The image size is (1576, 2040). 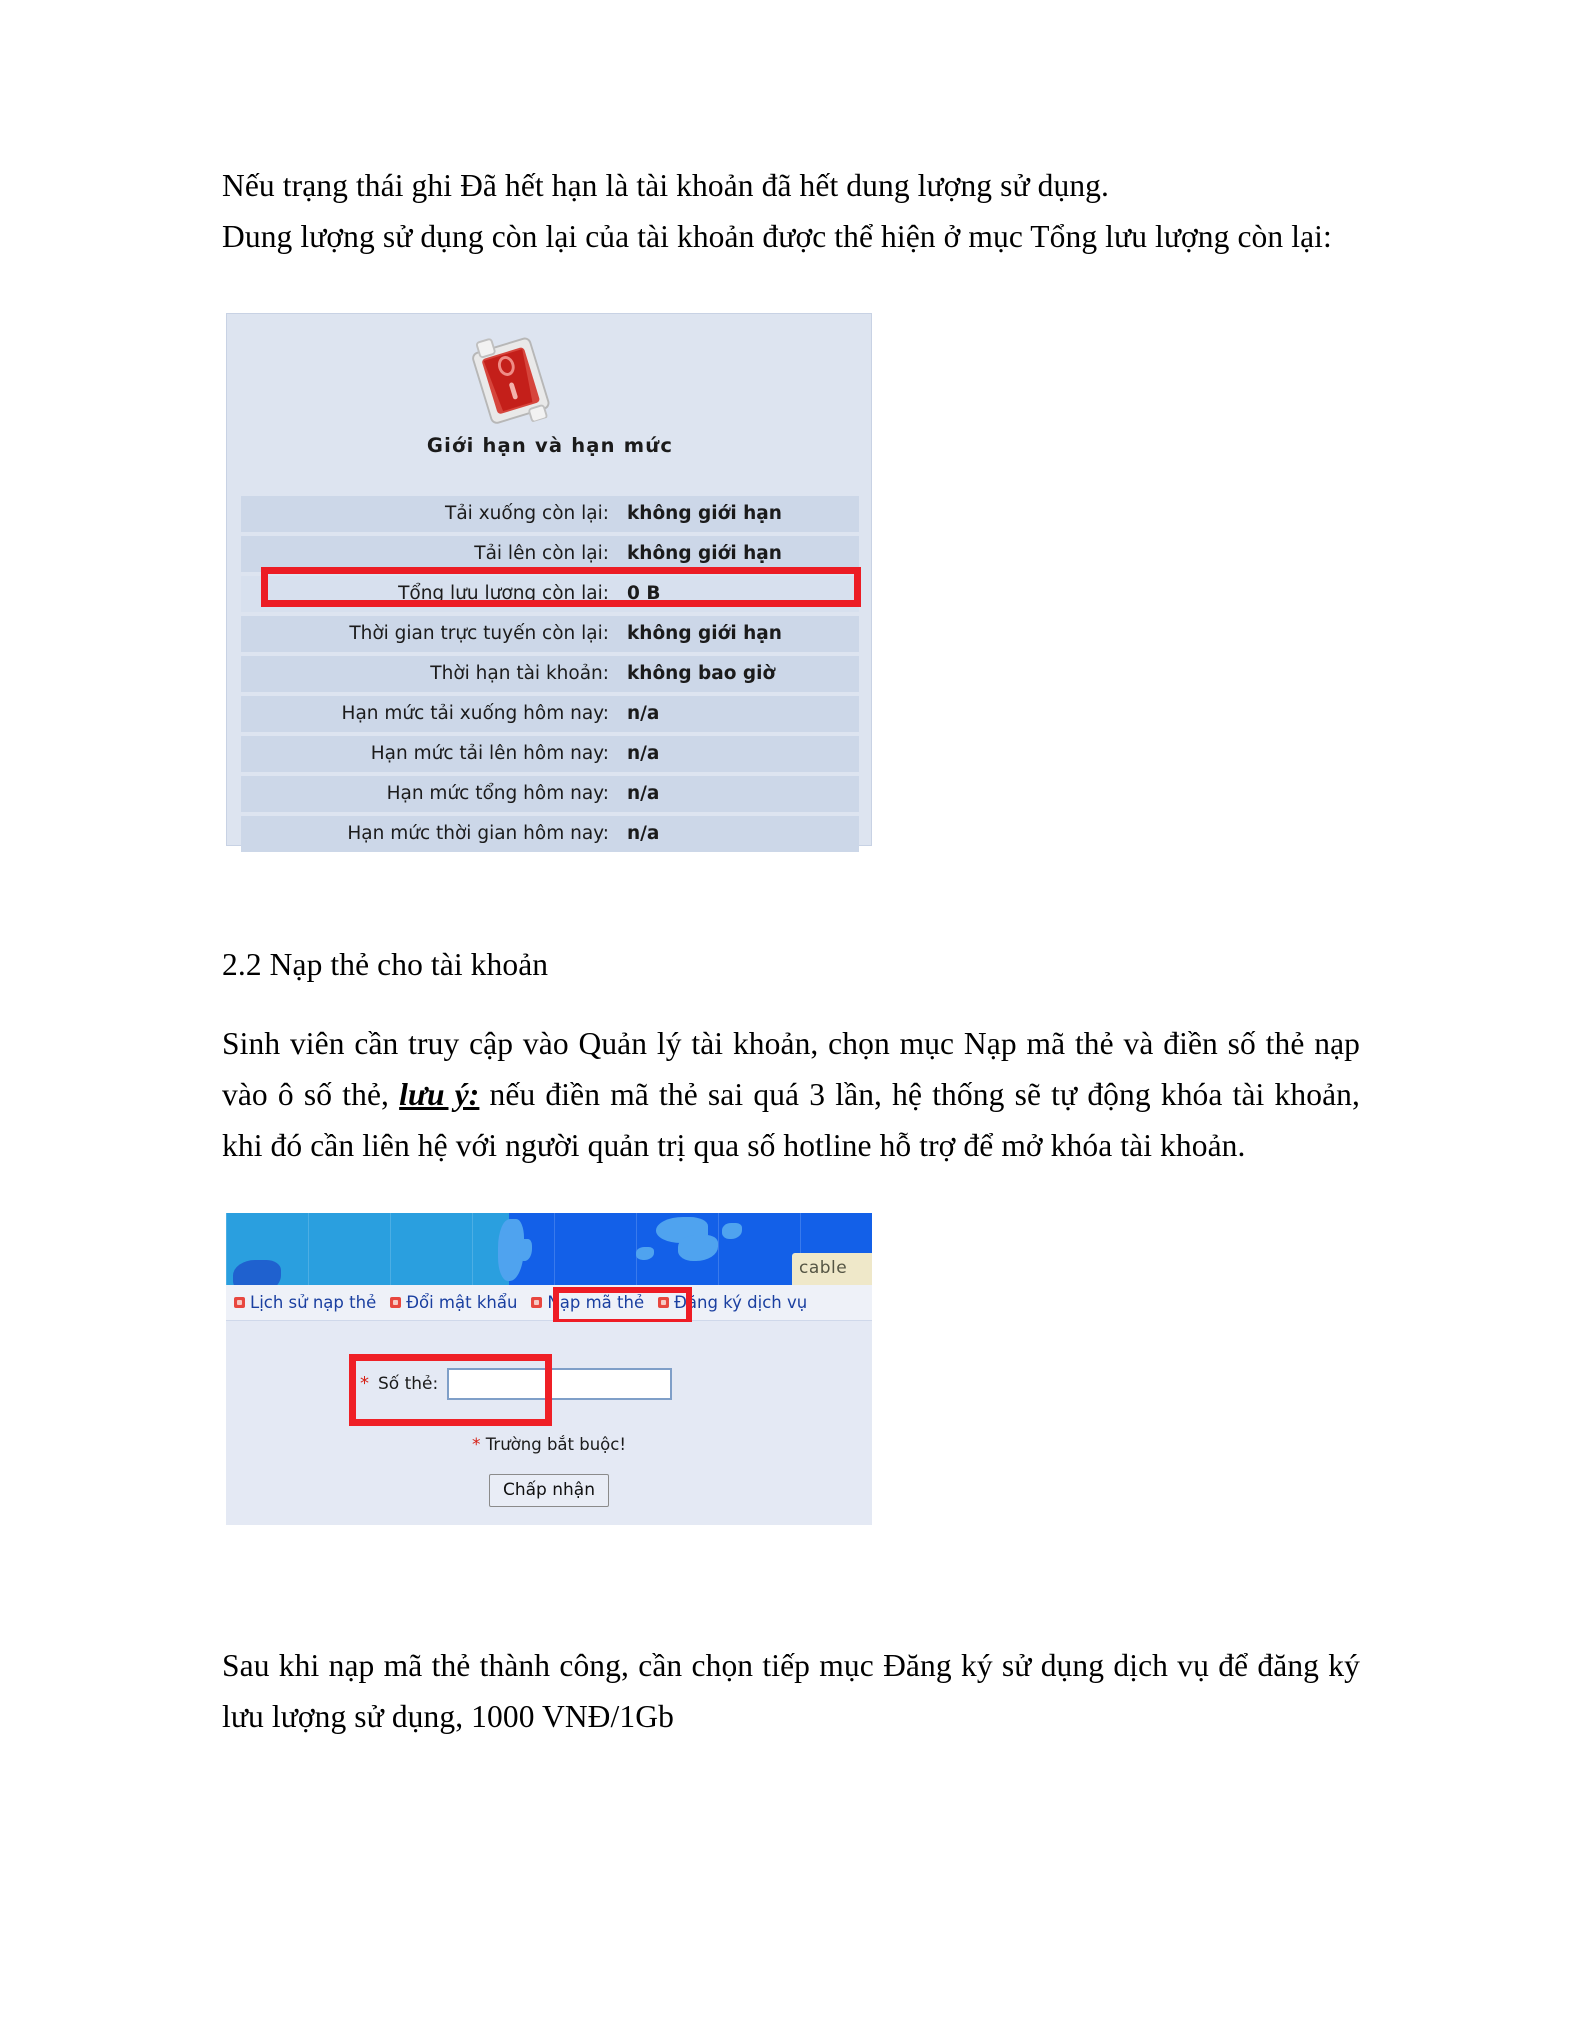 I want to click on row-label: Tải xuống còn lại:, so click(x=429, y=514).